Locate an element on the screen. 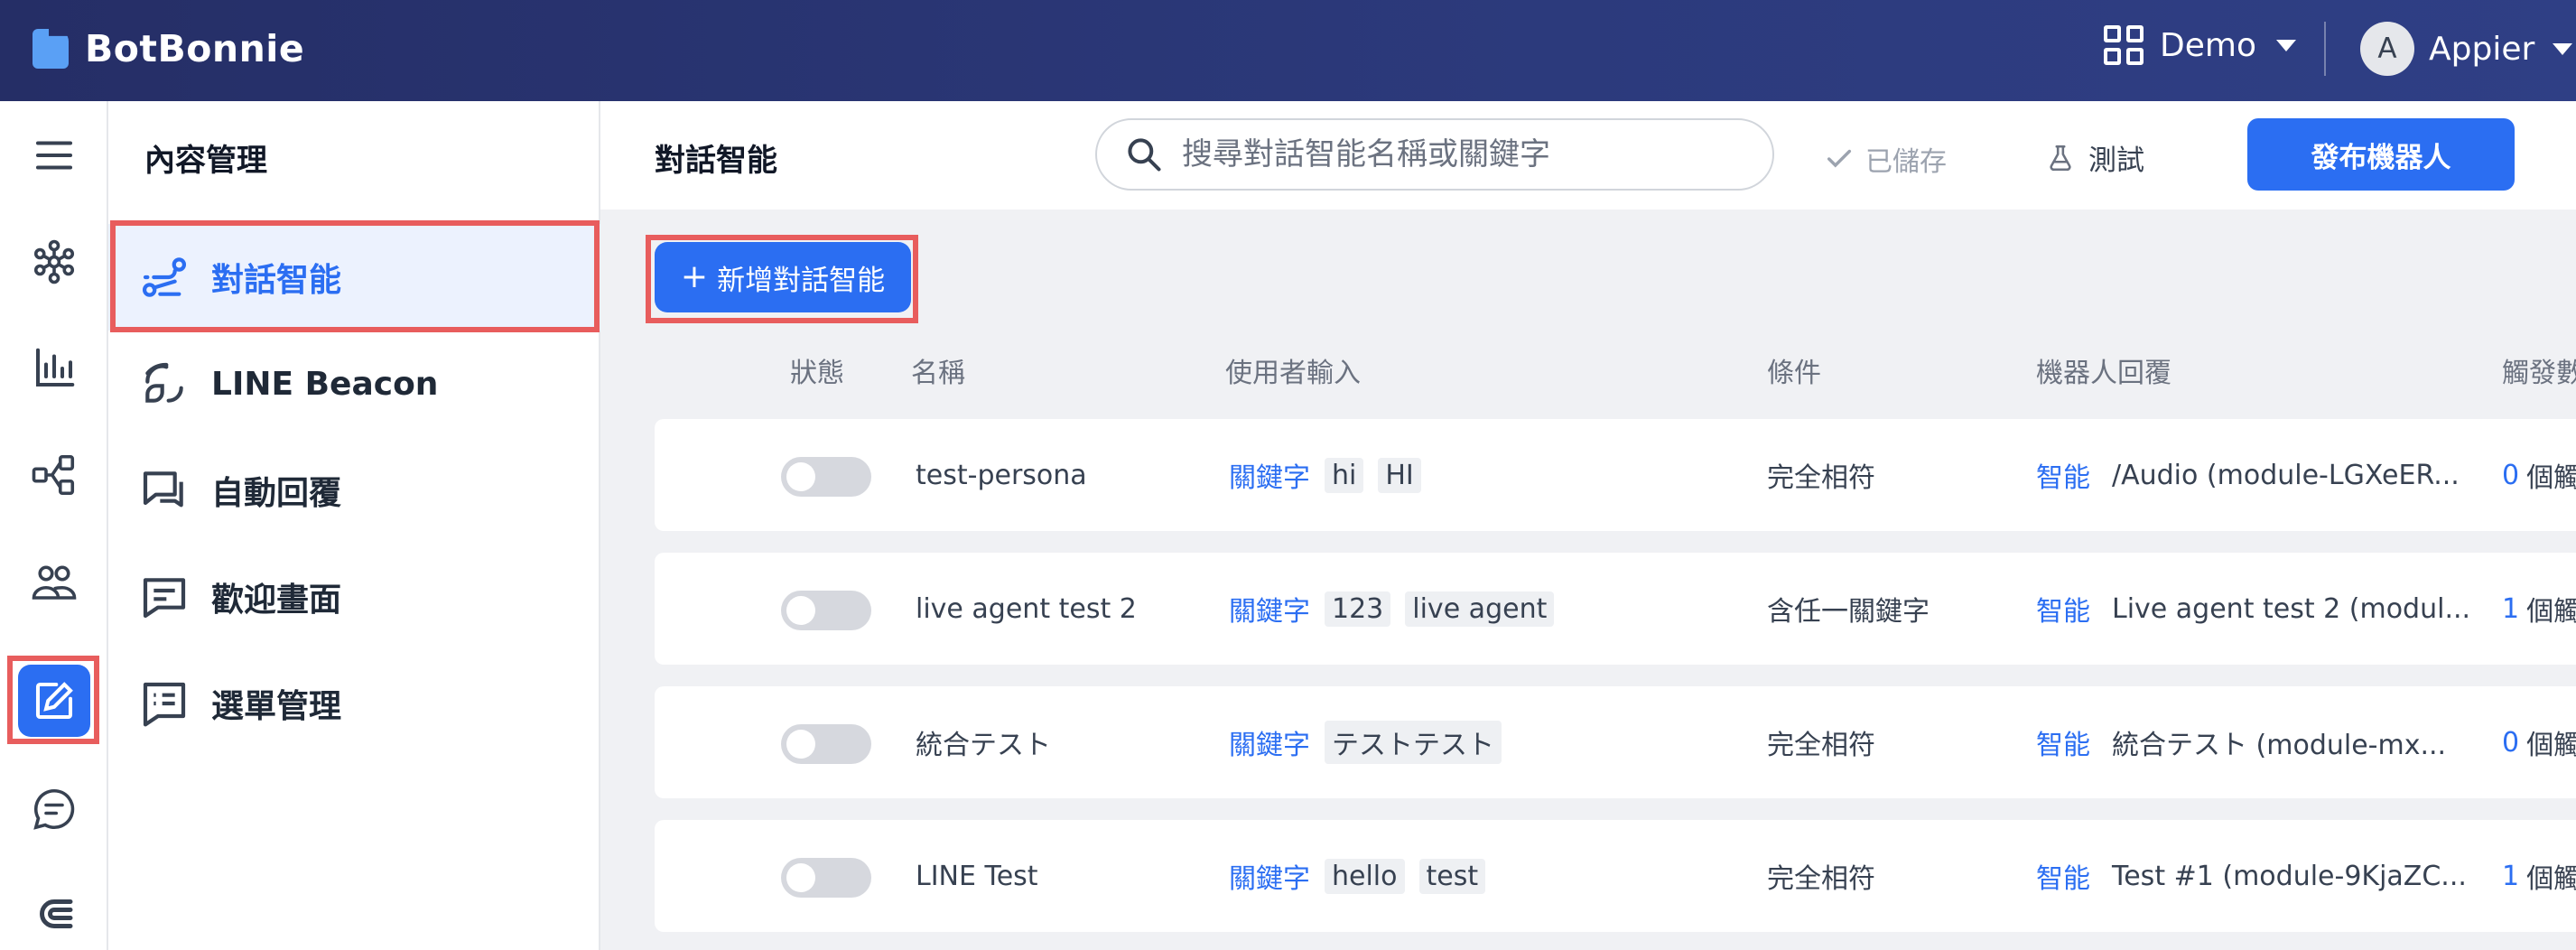 This screenshot has width=2576, height=950. content-icon is located at coordinates (54, 701).